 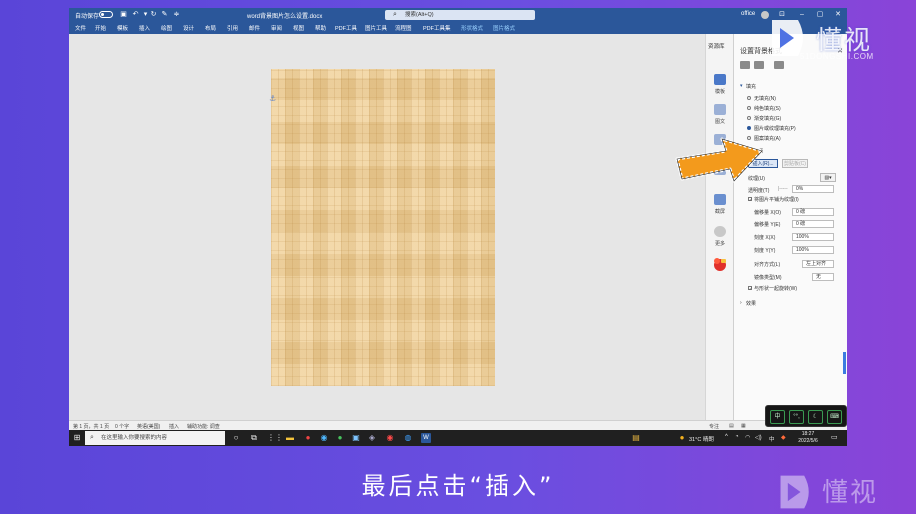 I want to click on screenshot-icon, so click(x=720, y=199).